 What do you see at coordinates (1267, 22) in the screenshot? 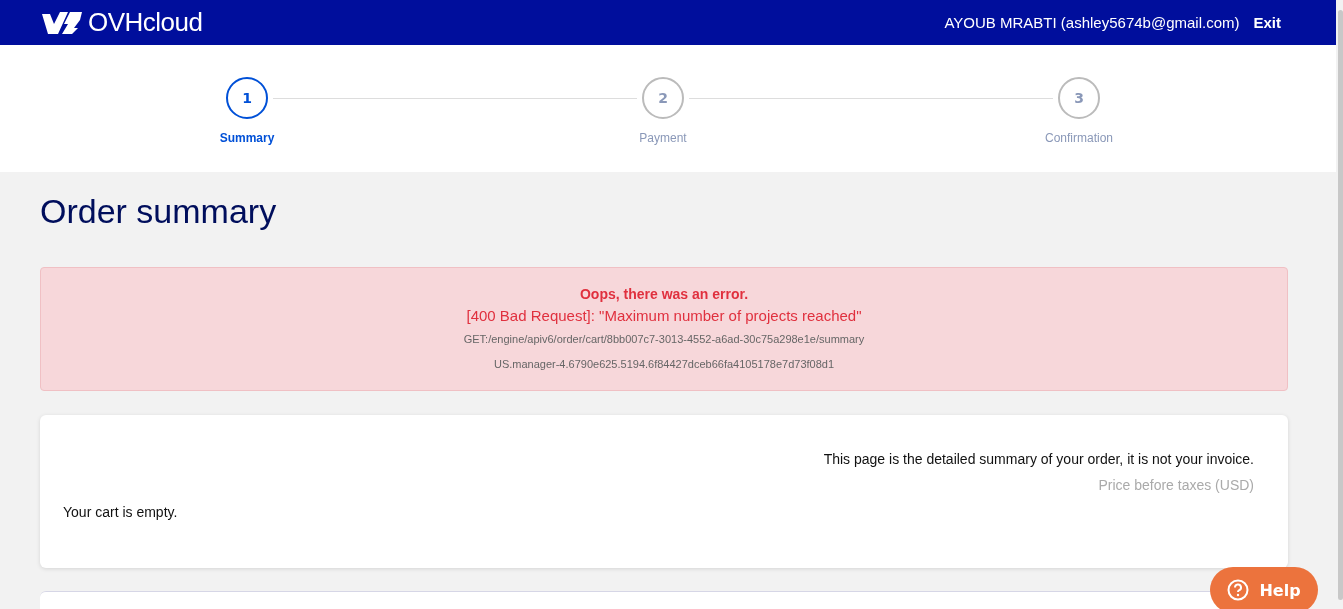
I see `exit-link: Exit` at bounding box center [1267, 22].